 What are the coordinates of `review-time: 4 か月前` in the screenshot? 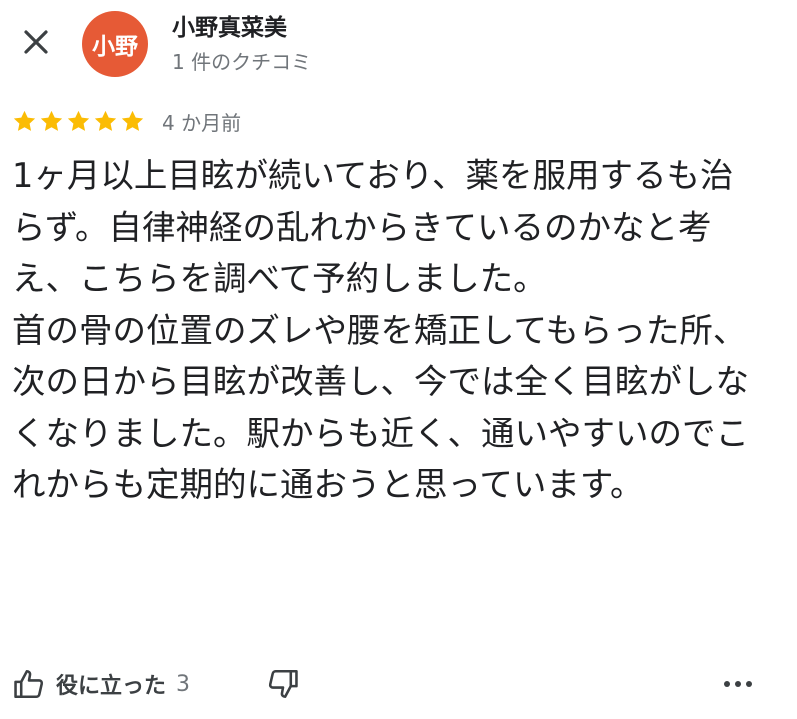 It's located at (202, 122).